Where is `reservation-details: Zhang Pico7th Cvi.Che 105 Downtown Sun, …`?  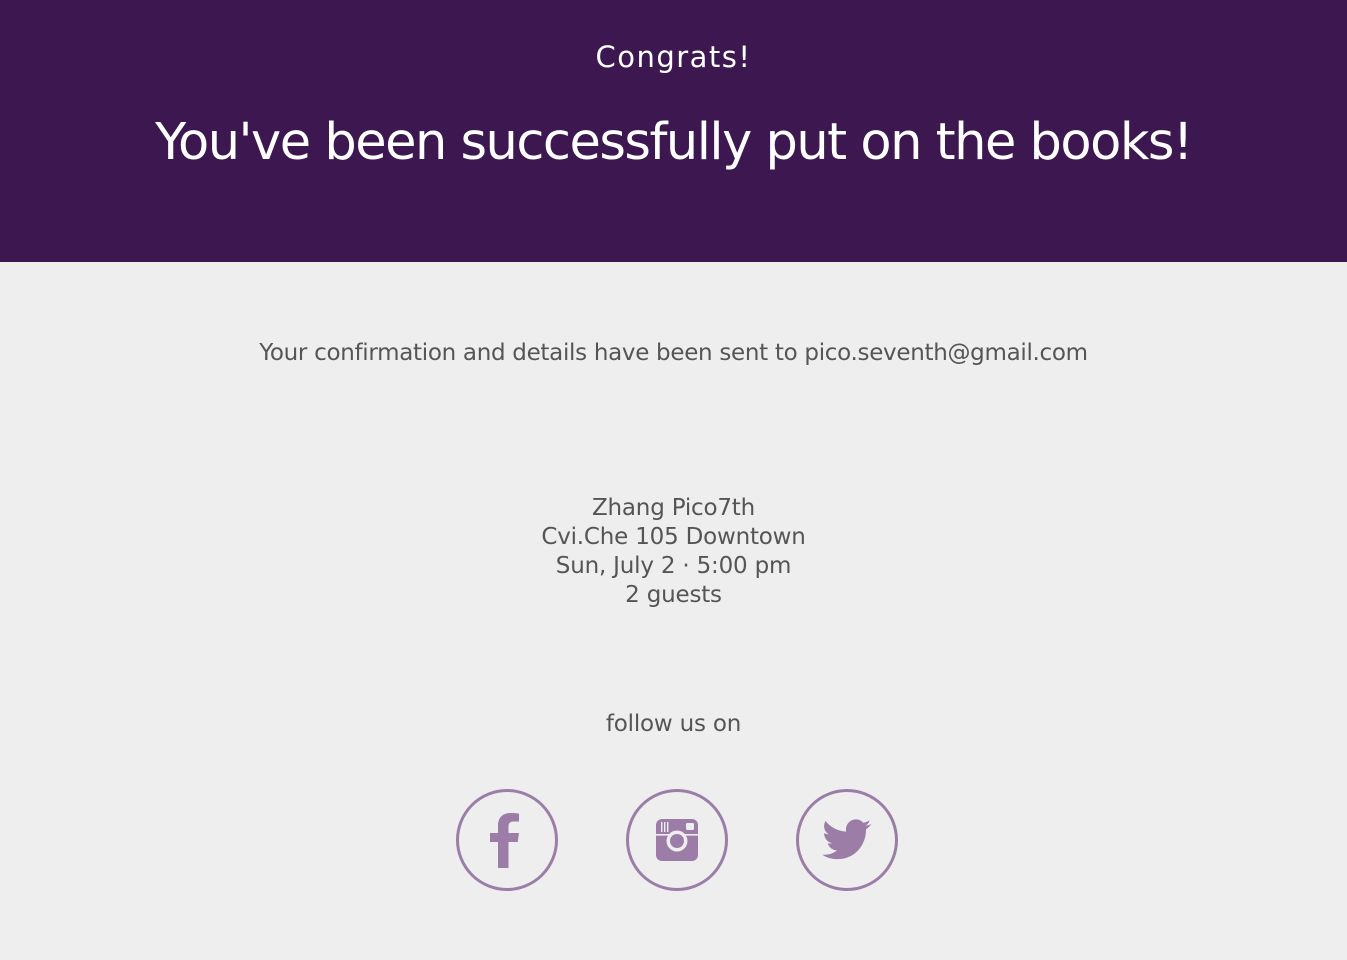 reservation-details: Zhang Pico7th Cvi.Che 105 Downtown Sun, … is located at coordinates (673, 552).